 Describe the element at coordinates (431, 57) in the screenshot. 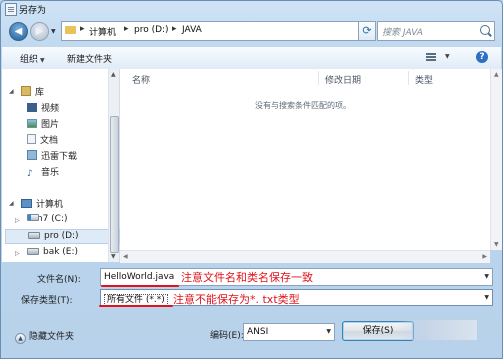

I see `view-options-icon` at that location.